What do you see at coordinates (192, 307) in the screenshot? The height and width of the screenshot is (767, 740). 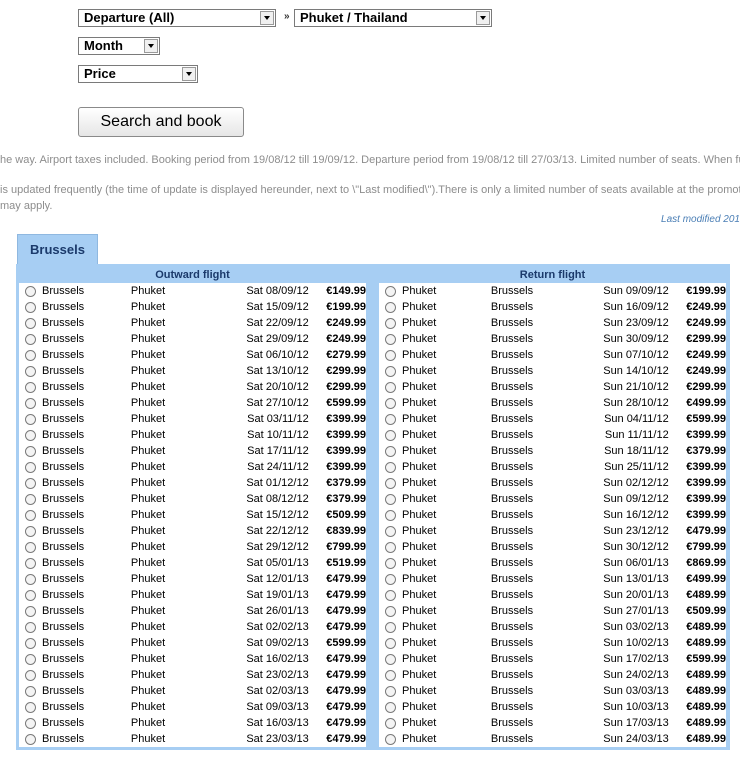 I see `table-row: Brussels Phuket Sat 15/09/12 €199.99` at bounding box center [192, 307].